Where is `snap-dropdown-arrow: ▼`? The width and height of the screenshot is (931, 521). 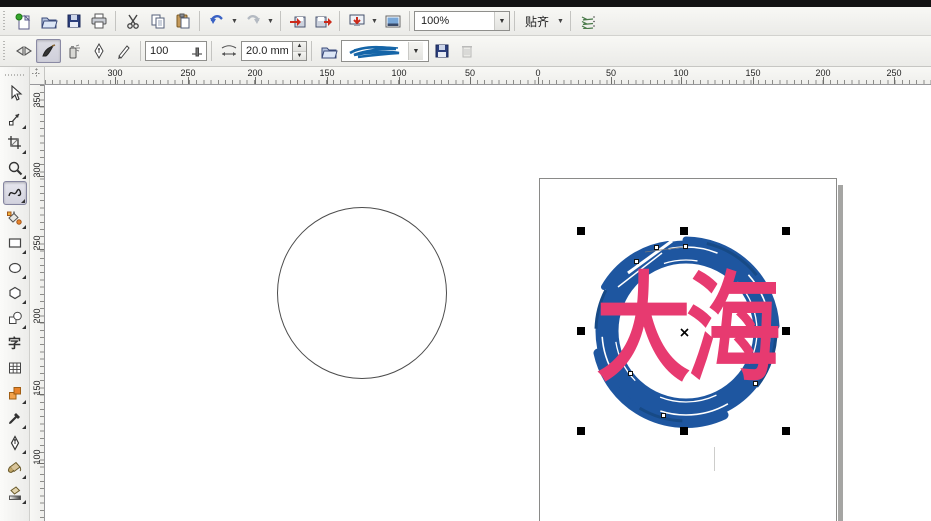
snap-dropdown-arrow: ▼ is located at coordinates (560, 21).